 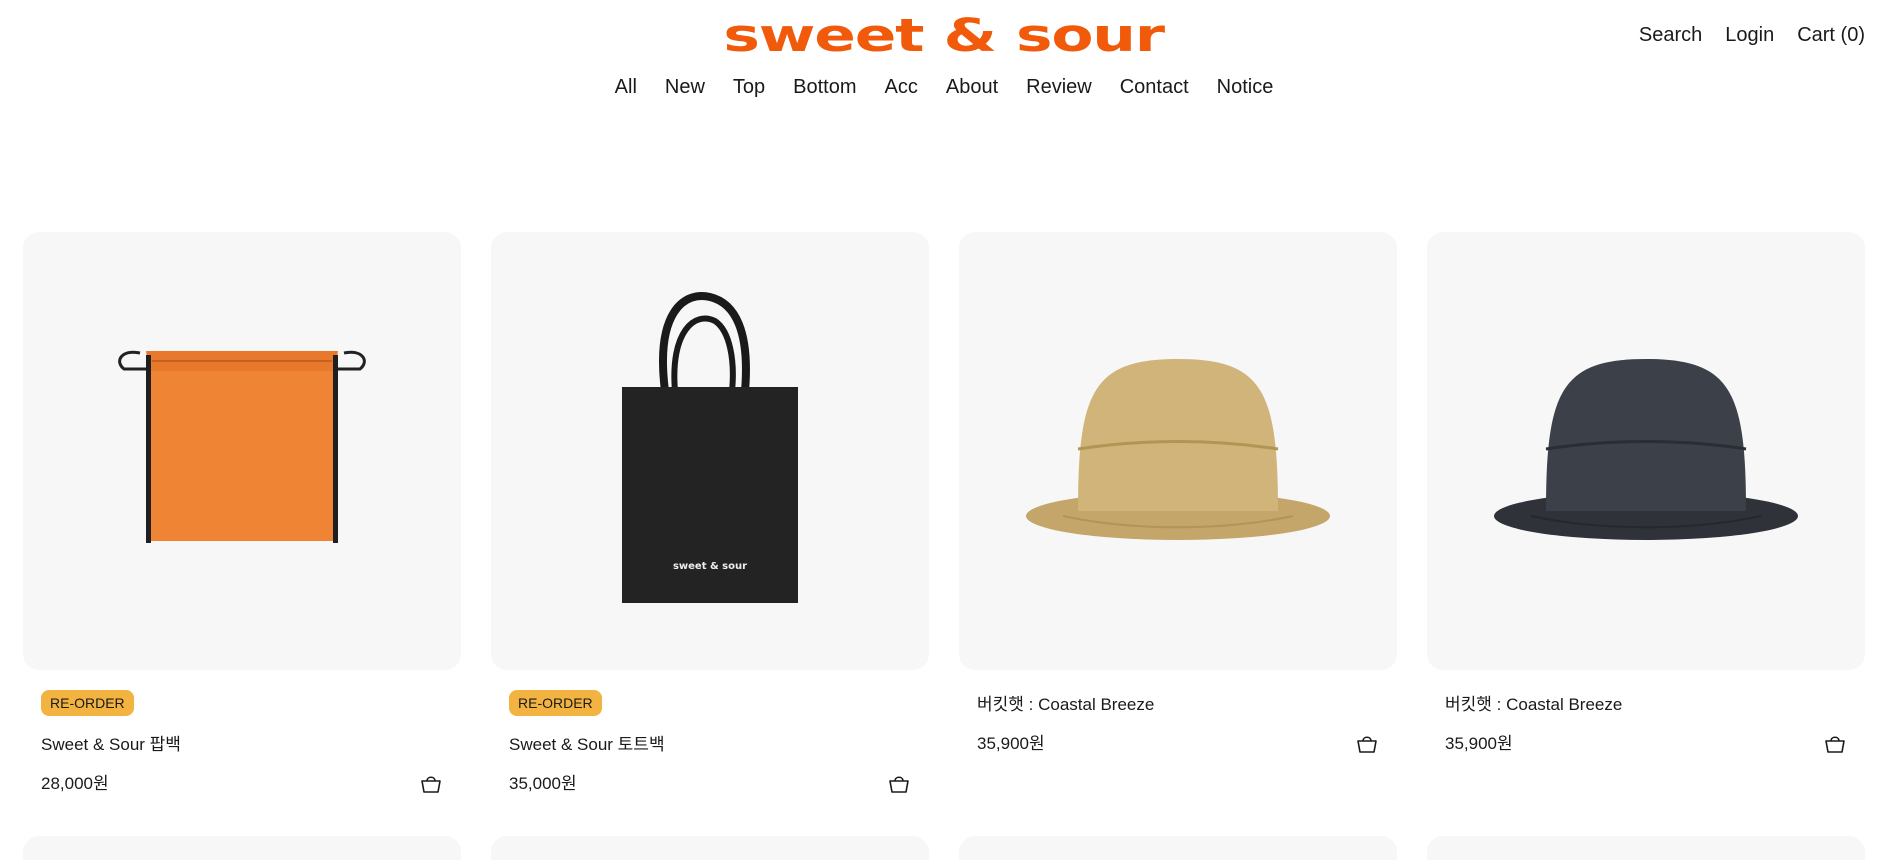 I want to click on product-price: 28,000원, so click(x=75, y=783).